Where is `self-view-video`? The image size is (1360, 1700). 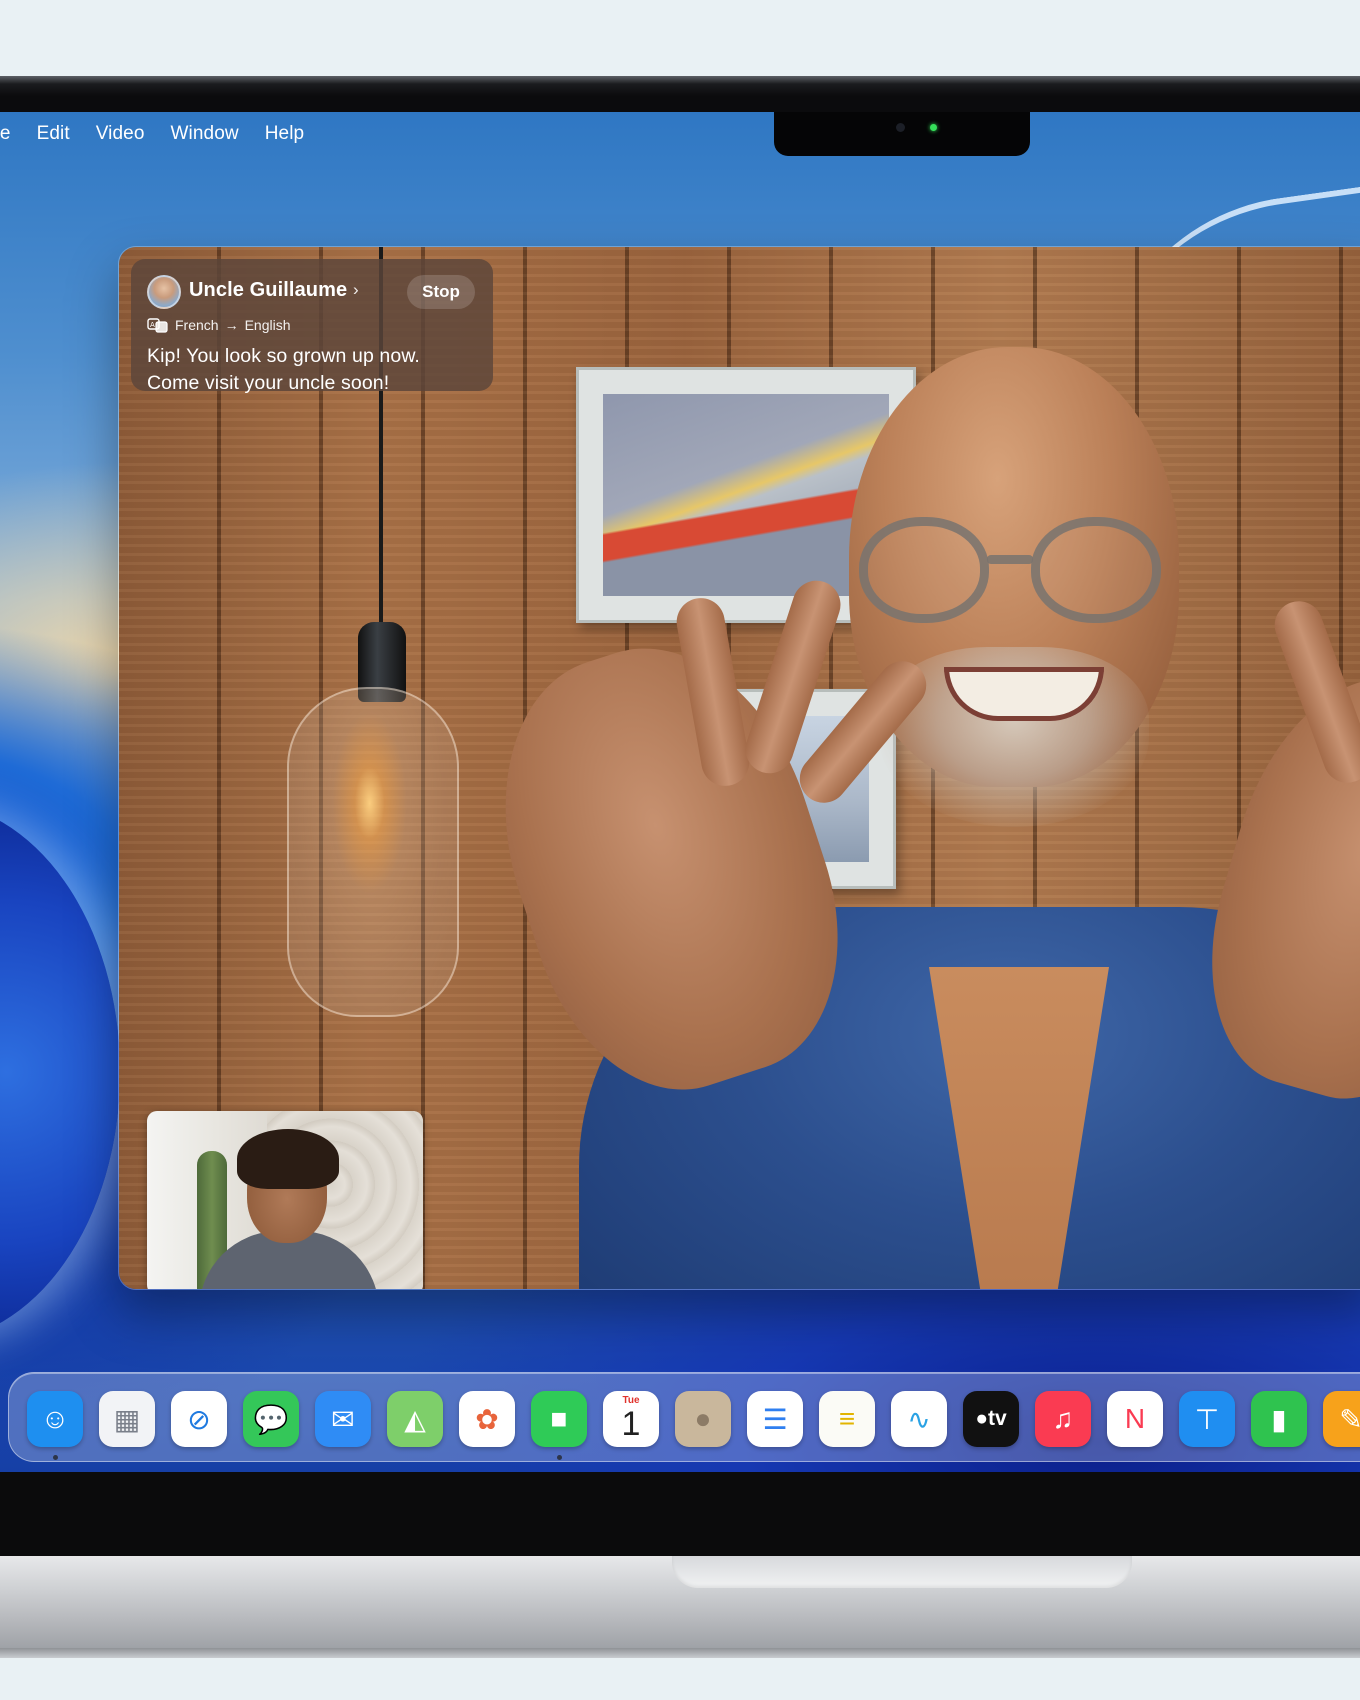 self-view-video is located at coordinates (285, 1200).